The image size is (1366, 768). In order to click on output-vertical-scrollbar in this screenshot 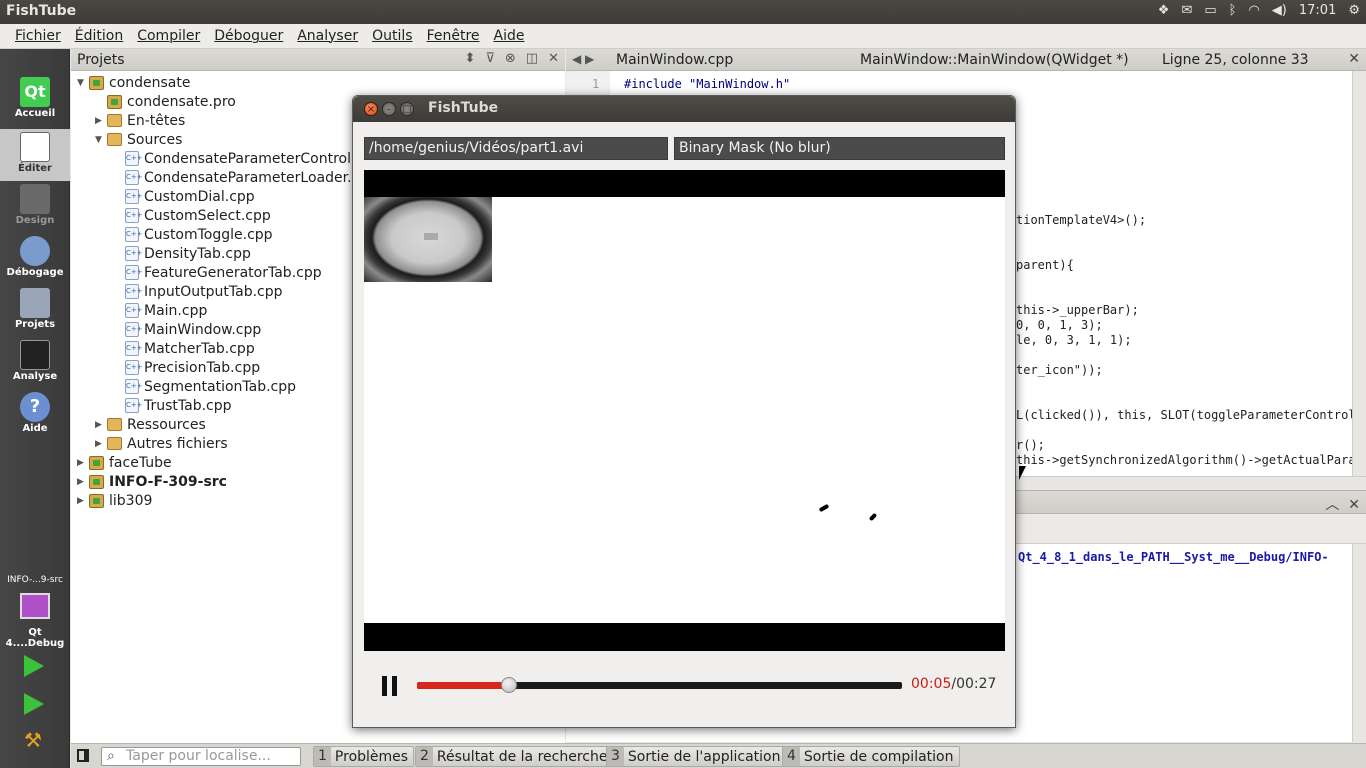, I will do `click(1359, 643)`.